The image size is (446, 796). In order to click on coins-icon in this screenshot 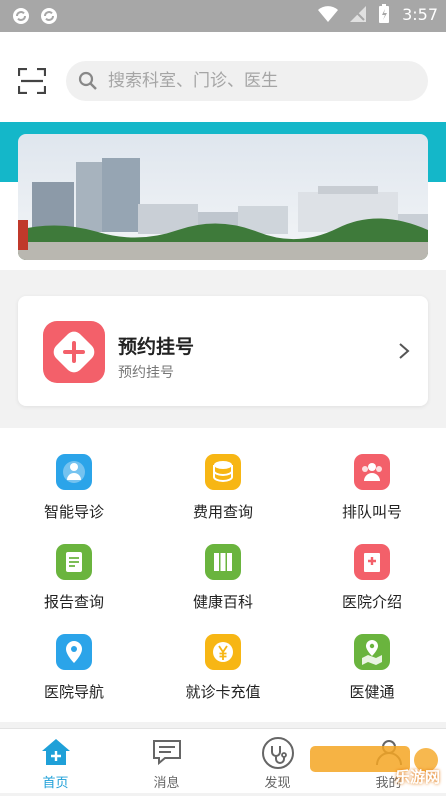, I will do `click(223, 472)`.